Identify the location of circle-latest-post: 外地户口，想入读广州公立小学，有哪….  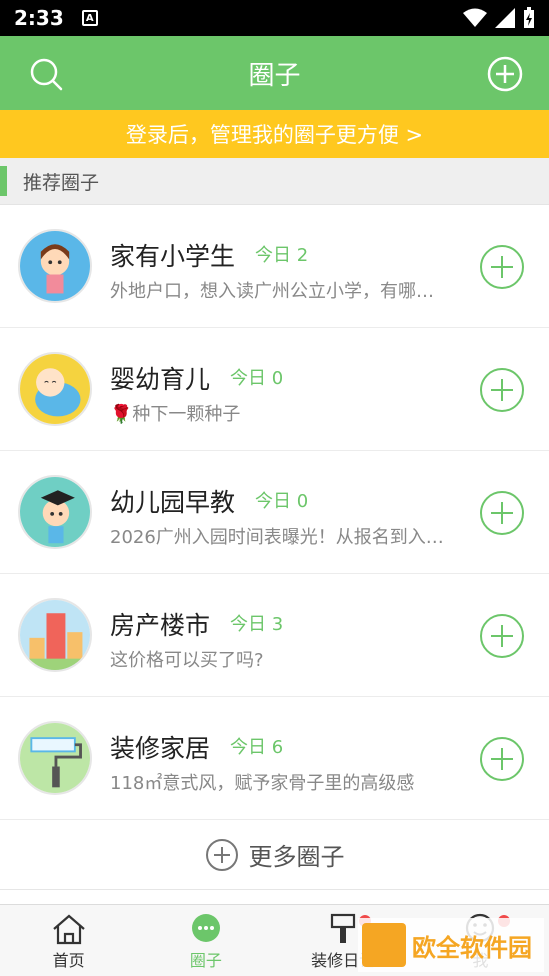
(272, 291).